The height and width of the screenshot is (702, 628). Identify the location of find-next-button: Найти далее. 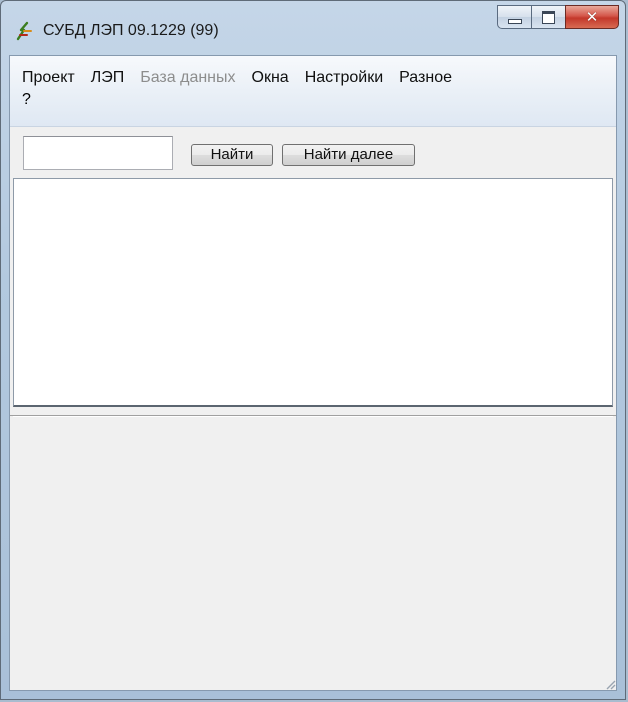
(348, 155).